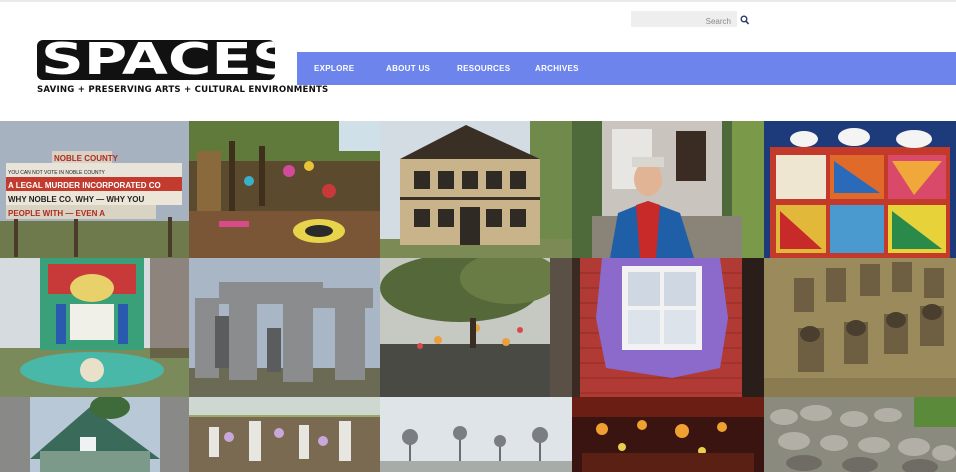  What do you see at coordinates (668, 189) in the screenshot?
I see `photo-tile-man-portrait` at bounding box center [668, 189].